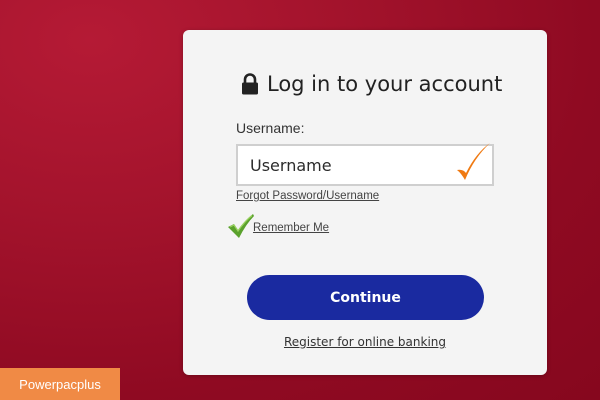 This screenshot has height=400, width=600. I want to click on username-label: Username:, so click(270, 128).